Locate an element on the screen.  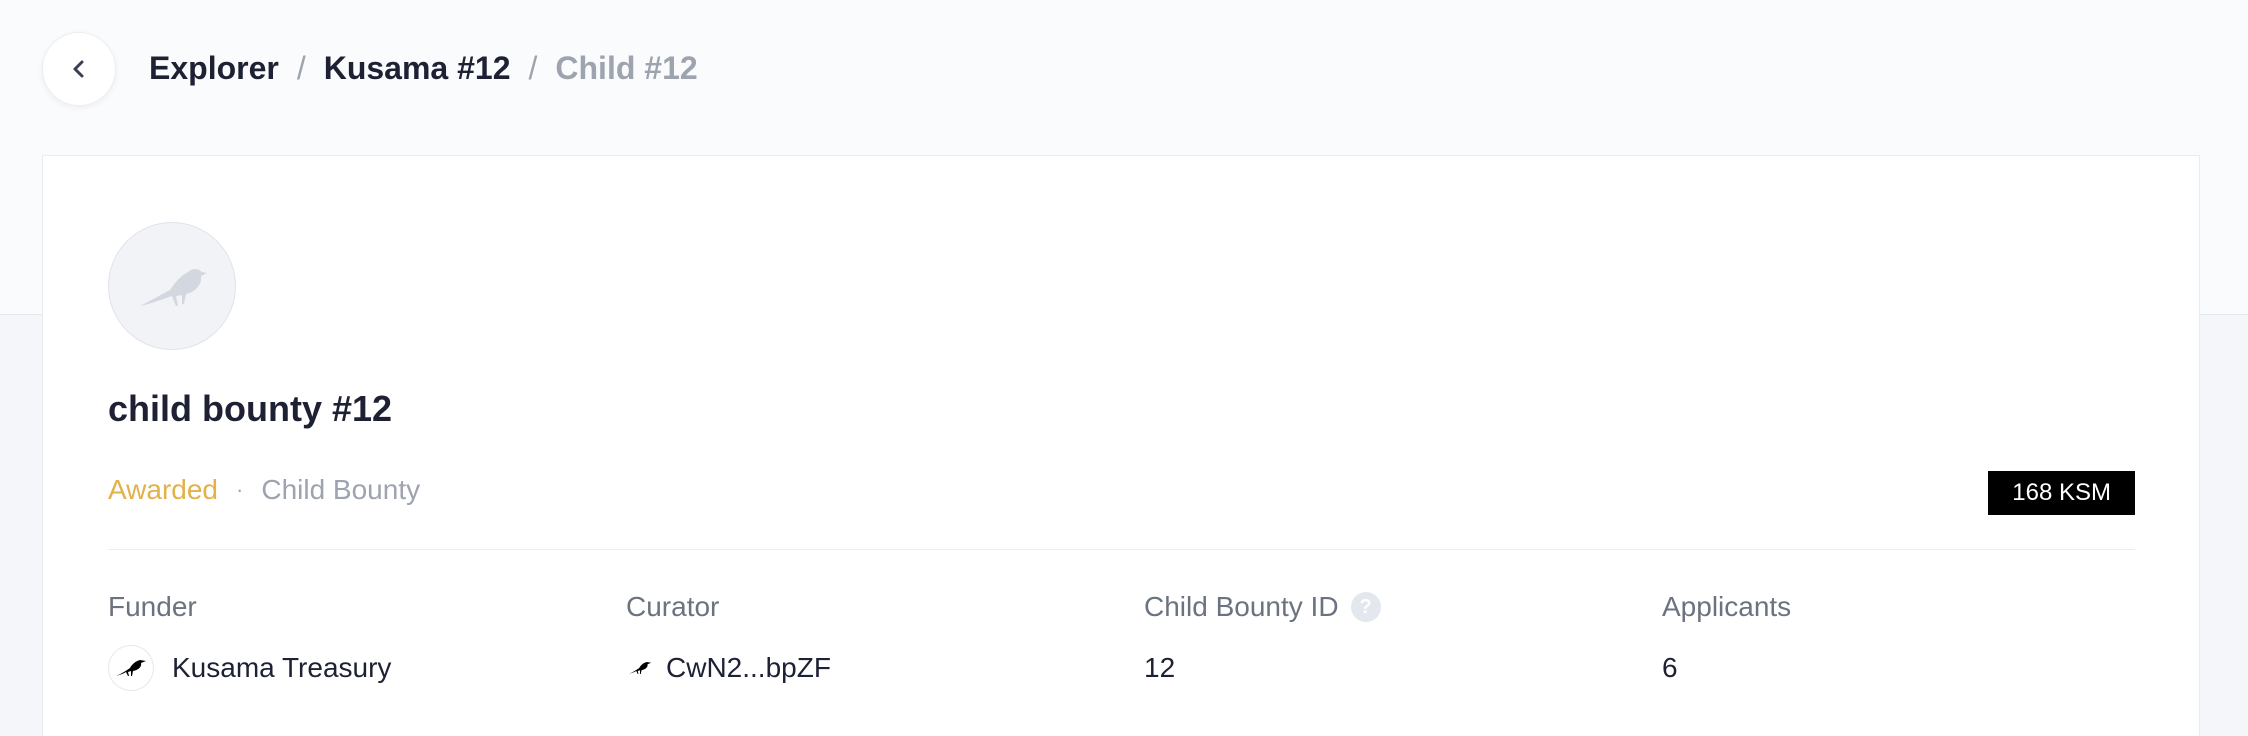
bounty-value-badge: 168 KSM is located at coordinates (2061, 493).